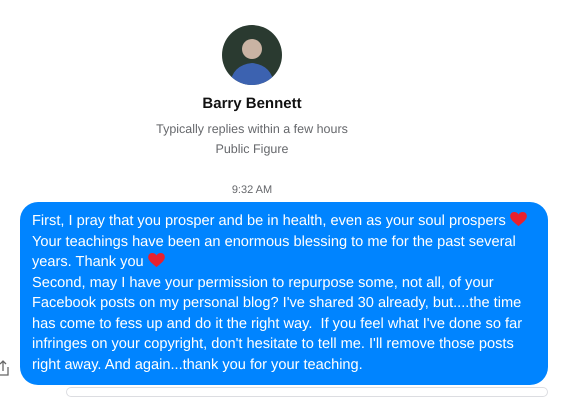 This screenshot has width=564, height=400. What do you see at coordinates (252, 149) in the screenshot?
I see `profile-category: Public Figure` at bounding box center [252, 149].